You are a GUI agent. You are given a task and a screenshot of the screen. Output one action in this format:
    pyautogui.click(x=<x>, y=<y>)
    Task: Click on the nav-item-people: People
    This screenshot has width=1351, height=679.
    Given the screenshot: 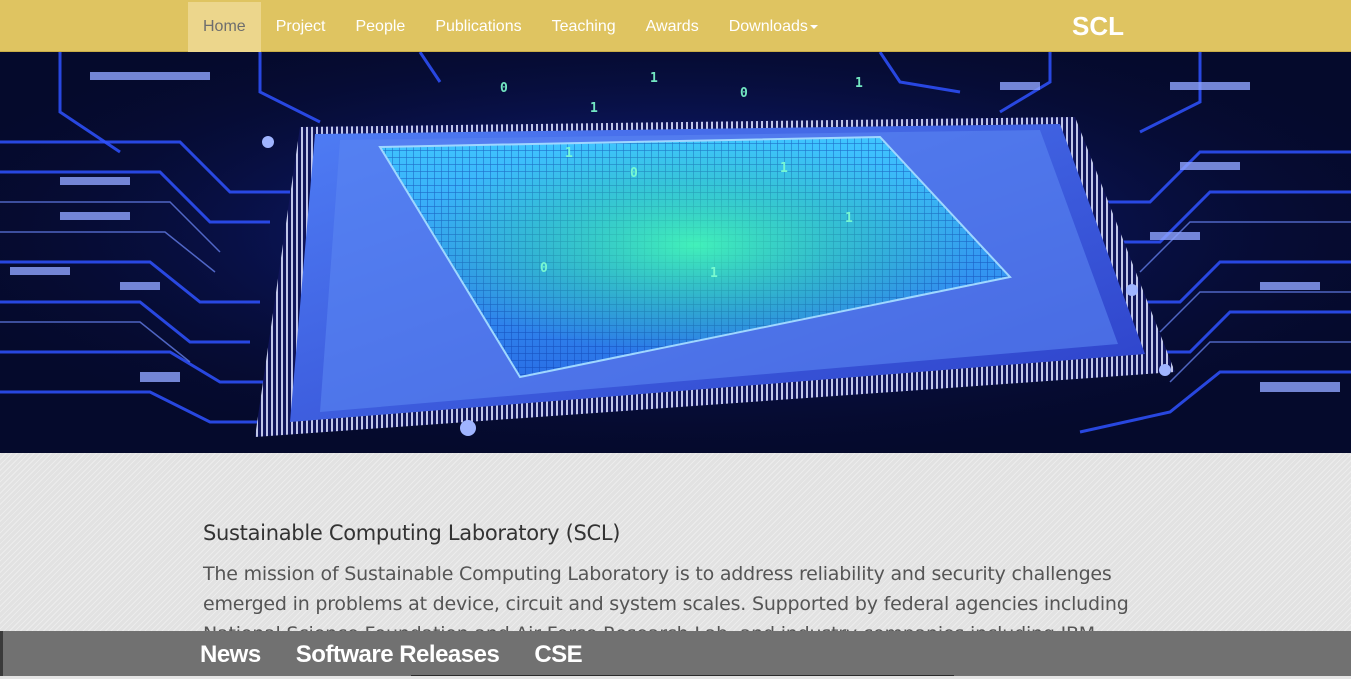 What is the action you would take?
    pyautogui.click(x=380, y=27)
    